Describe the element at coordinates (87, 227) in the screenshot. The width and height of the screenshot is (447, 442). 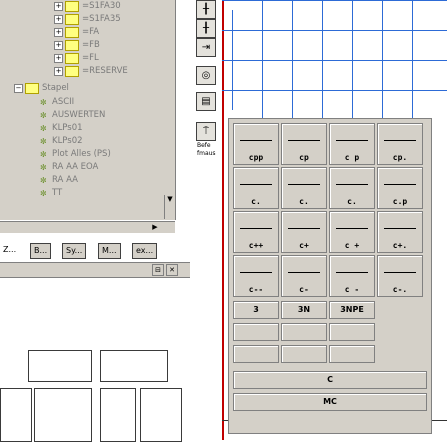
I see `tree-horizontal-scrollbar: ▶` at that location.